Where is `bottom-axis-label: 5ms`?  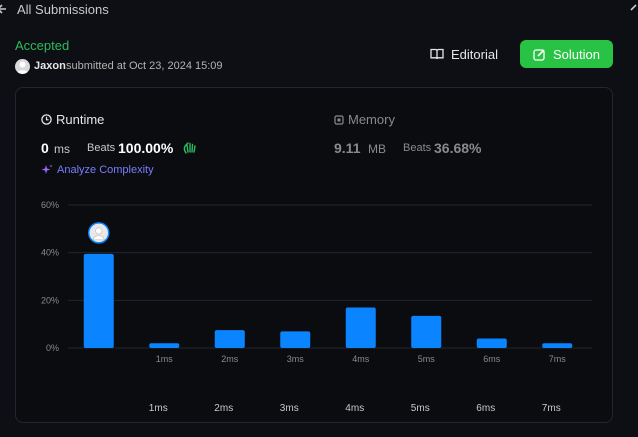 bottom-axis-label: 5ms is located at coordinates (420, 408).